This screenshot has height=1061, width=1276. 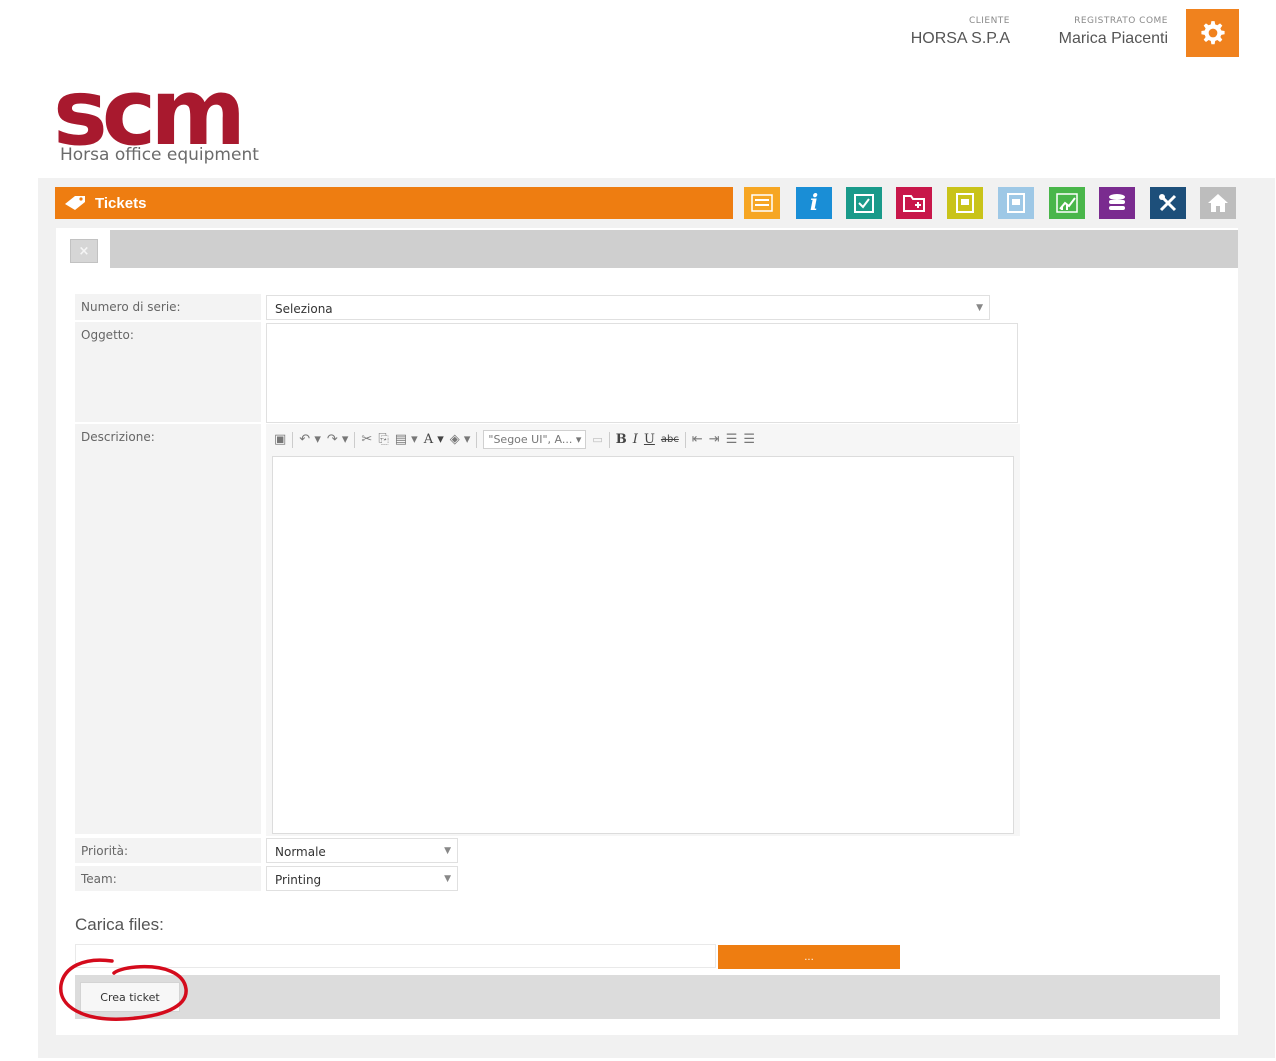 I want to click on priority-value: Normale, so click(x=300, y=852).